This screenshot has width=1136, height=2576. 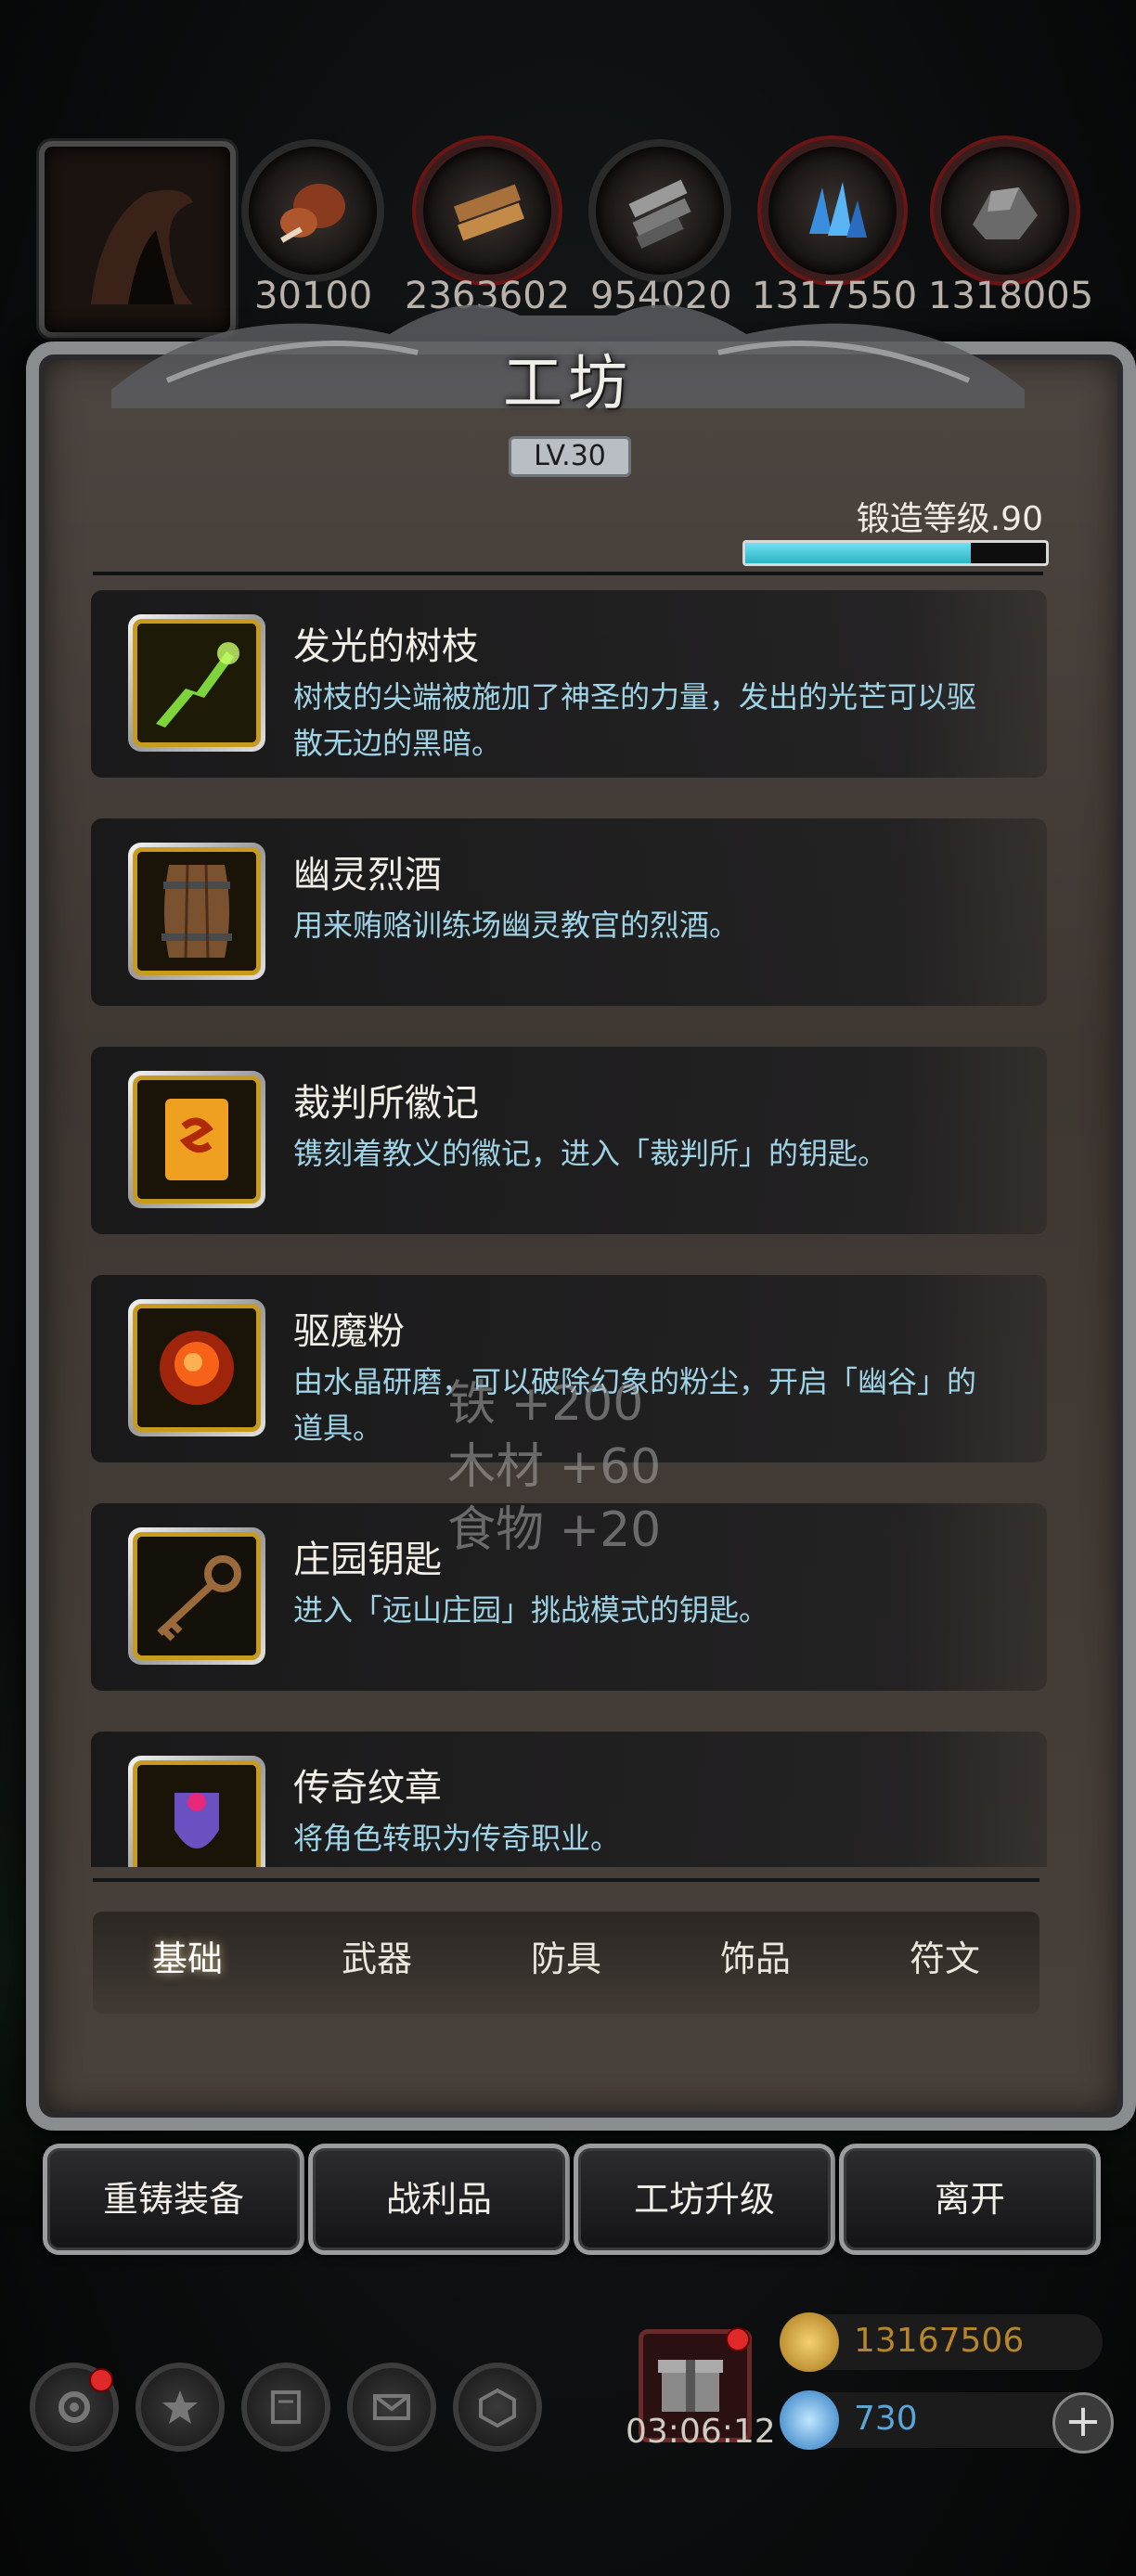 What do you see at coordinates (858, 553) in the screenshot?
I see `forge-progress-fill` at bounding box center [858, 553].